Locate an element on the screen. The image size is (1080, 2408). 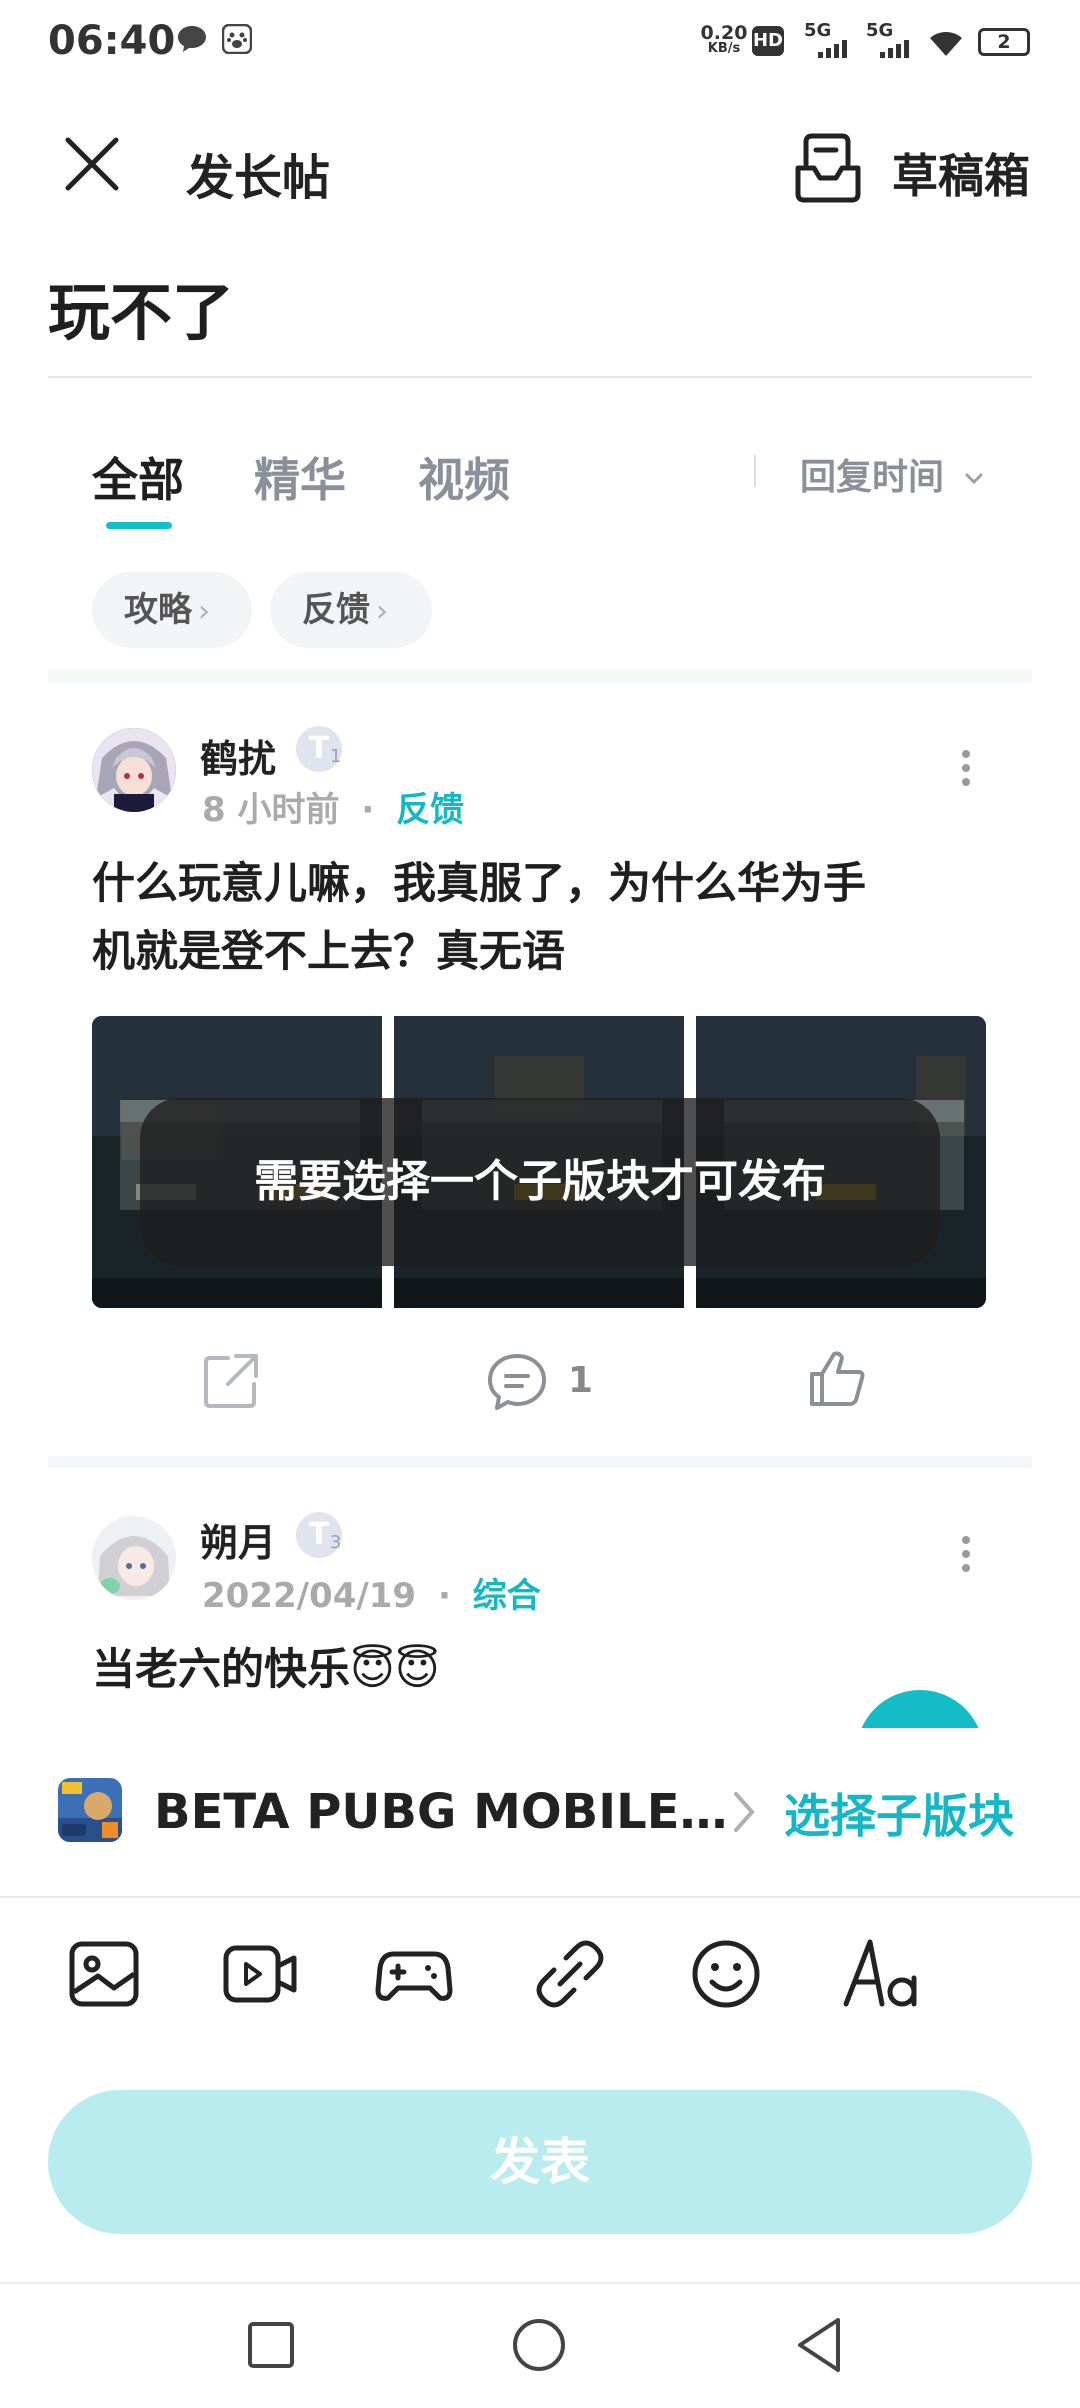
post-body-line: 当老六的快乐😇😇 is located at coordinates (266, 1670).